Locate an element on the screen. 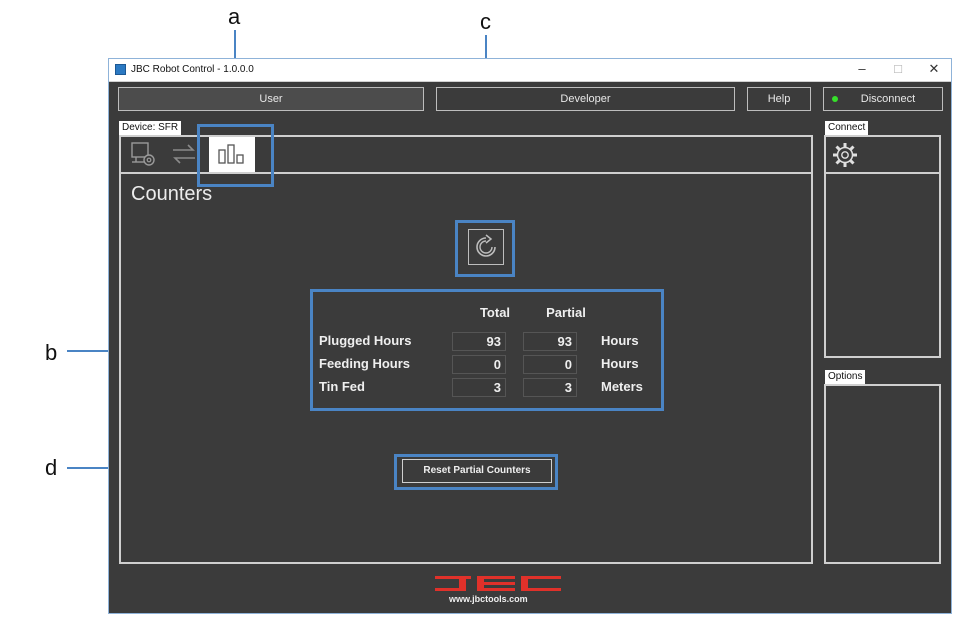 This screenshot has height=641, width=970. gear-icon is located at coordinates (845, 155).